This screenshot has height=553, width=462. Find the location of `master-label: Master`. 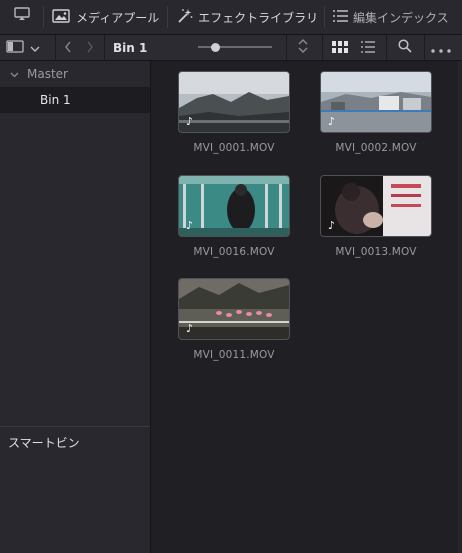

master-label: Master is located at coordinates (47, 74).